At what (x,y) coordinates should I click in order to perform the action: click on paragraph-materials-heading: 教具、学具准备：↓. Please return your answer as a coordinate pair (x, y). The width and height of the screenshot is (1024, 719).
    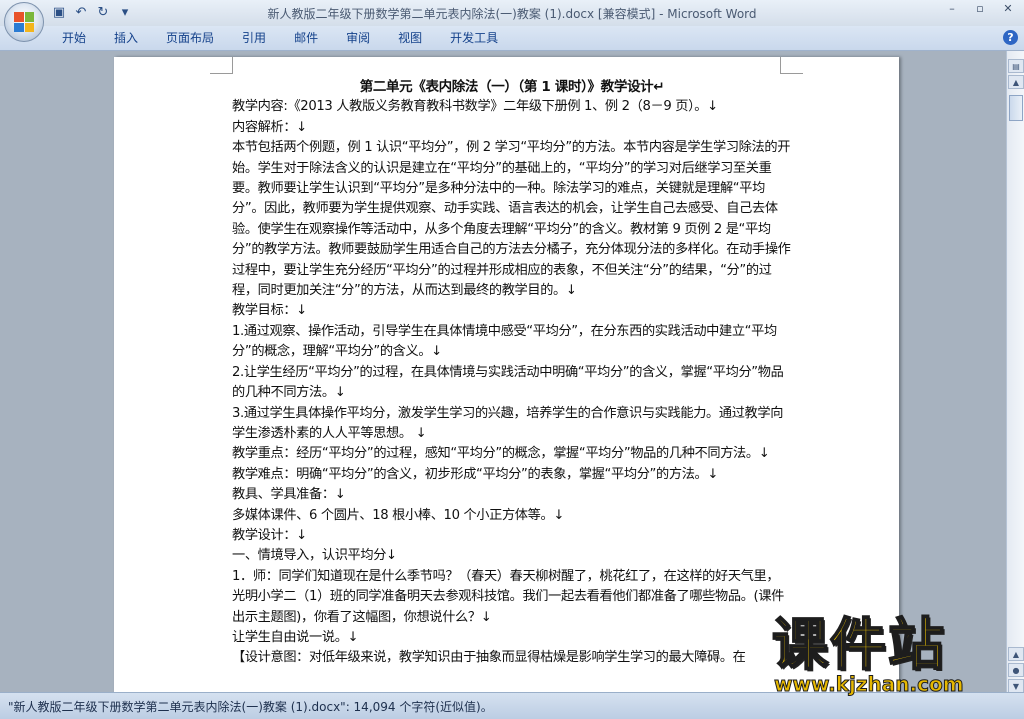
    Looking at the image, I should click on (289, 495).